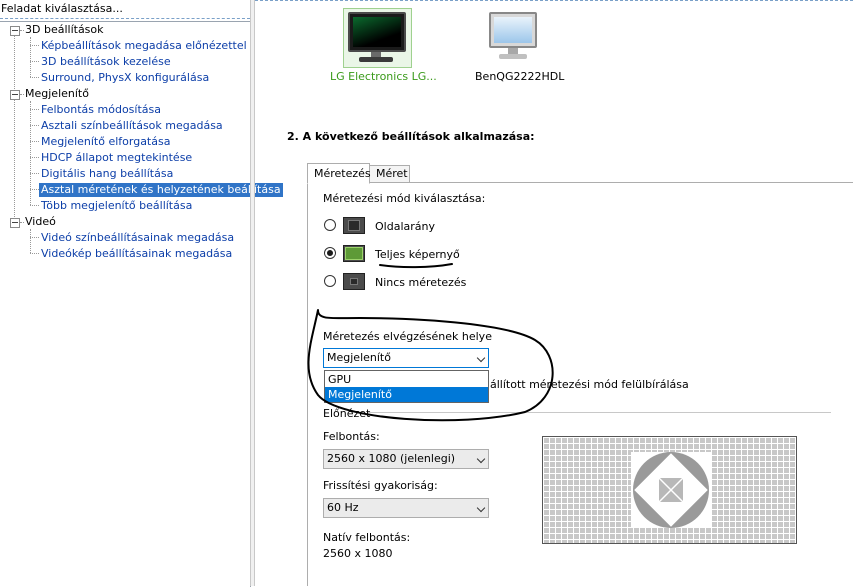  I want to click on test-pattern-graphic, so click(671, 490).